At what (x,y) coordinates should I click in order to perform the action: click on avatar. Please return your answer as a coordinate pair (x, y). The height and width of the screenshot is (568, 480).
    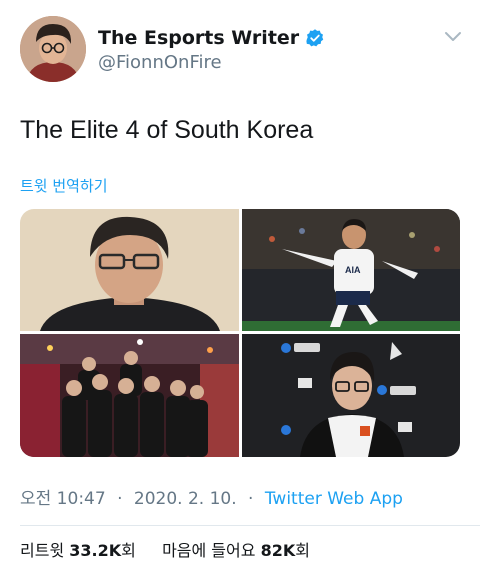
    Looking at the image, I should click on (53, 49).